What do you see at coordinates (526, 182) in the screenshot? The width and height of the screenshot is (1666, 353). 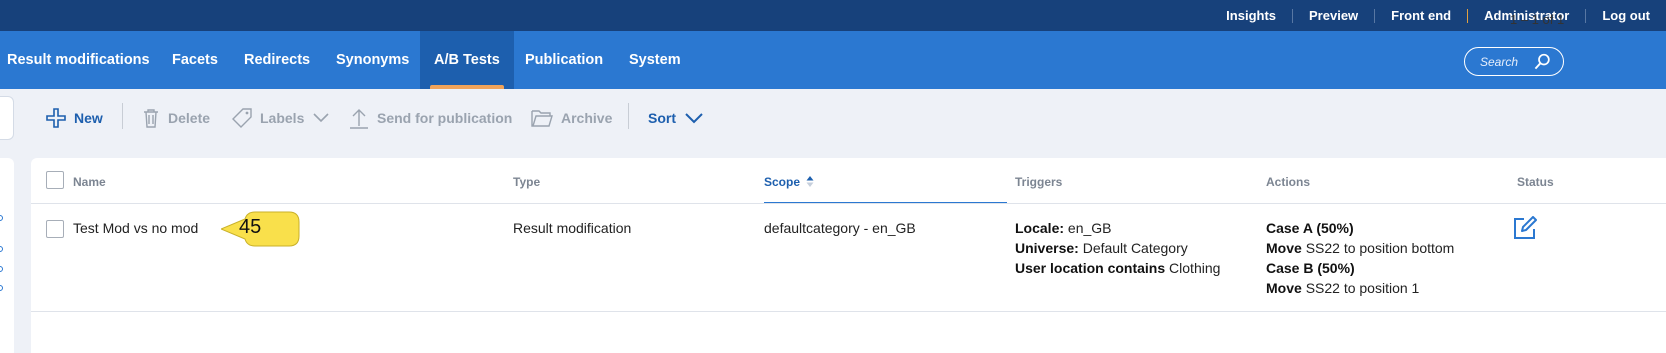 I see `column-header-type: Type` at bounding box center [526, 182].